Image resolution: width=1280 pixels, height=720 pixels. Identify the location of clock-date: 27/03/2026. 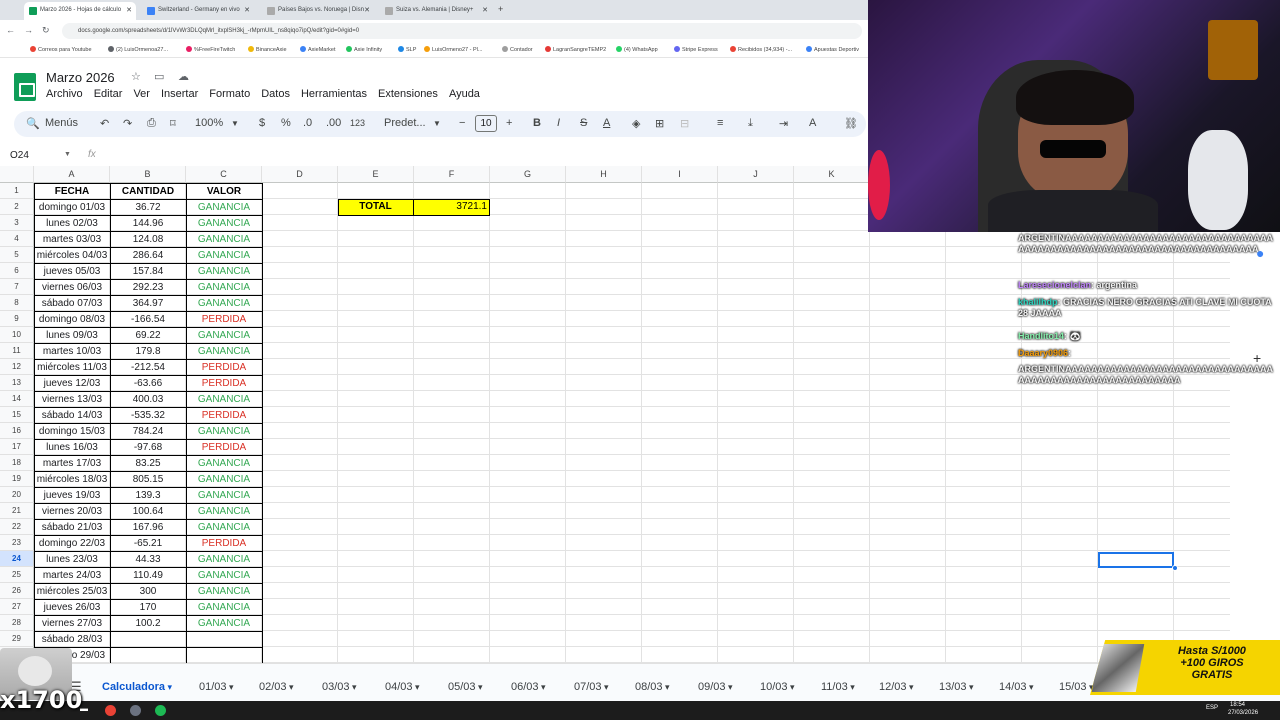
(1243, 713).